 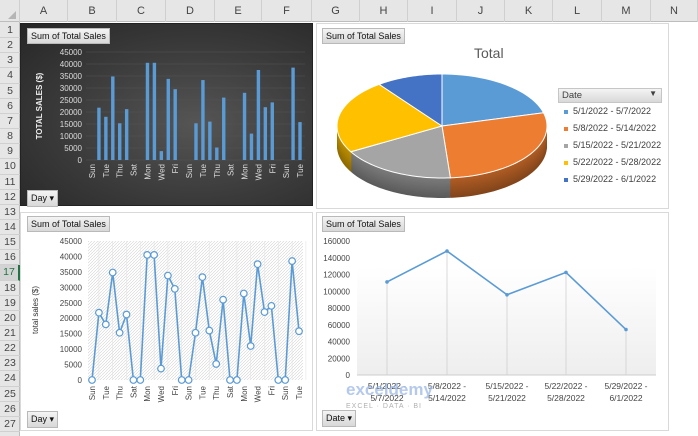 What do you see at coordinates (566, 398) in the screenshot?
I see `x-tick-label: 5/28/2022` at bounding box center [566, 398].